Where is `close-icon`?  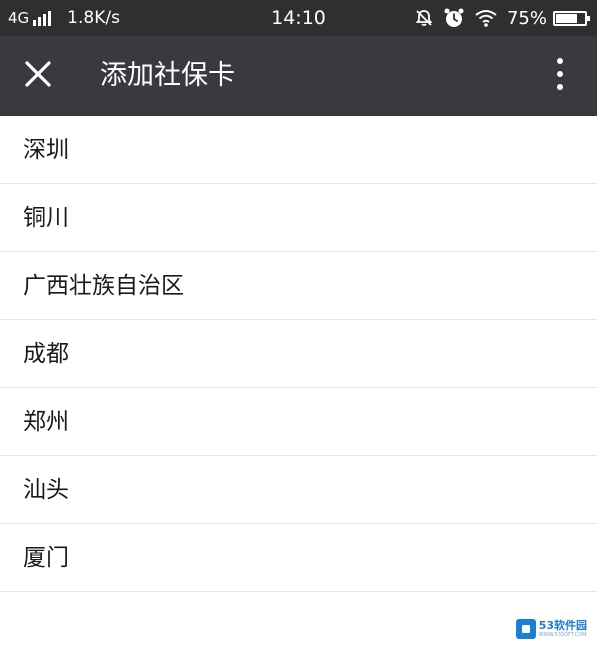
close-icon is located at coordinates (38, 76).